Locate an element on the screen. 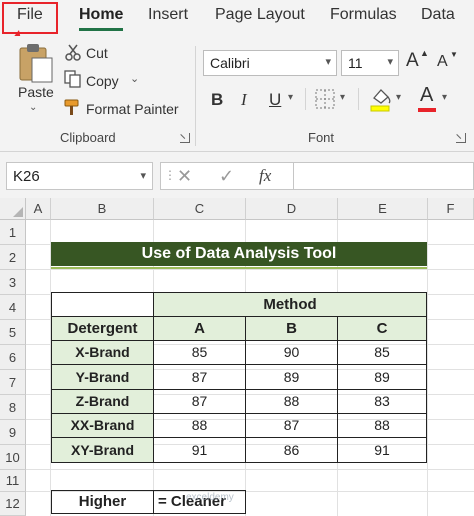 The image size is (474, 516). chevron-down-icon: ▾ is located at coordinates (328, 62).